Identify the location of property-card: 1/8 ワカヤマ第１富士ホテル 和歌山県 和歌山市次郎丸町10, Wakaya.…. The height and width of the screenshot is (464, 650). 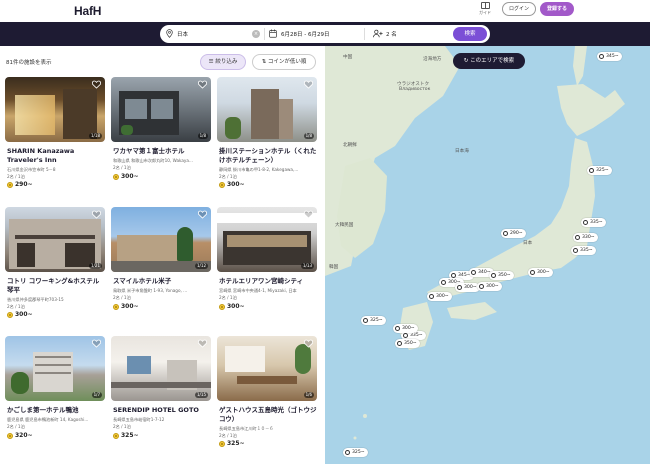
(161, 137).